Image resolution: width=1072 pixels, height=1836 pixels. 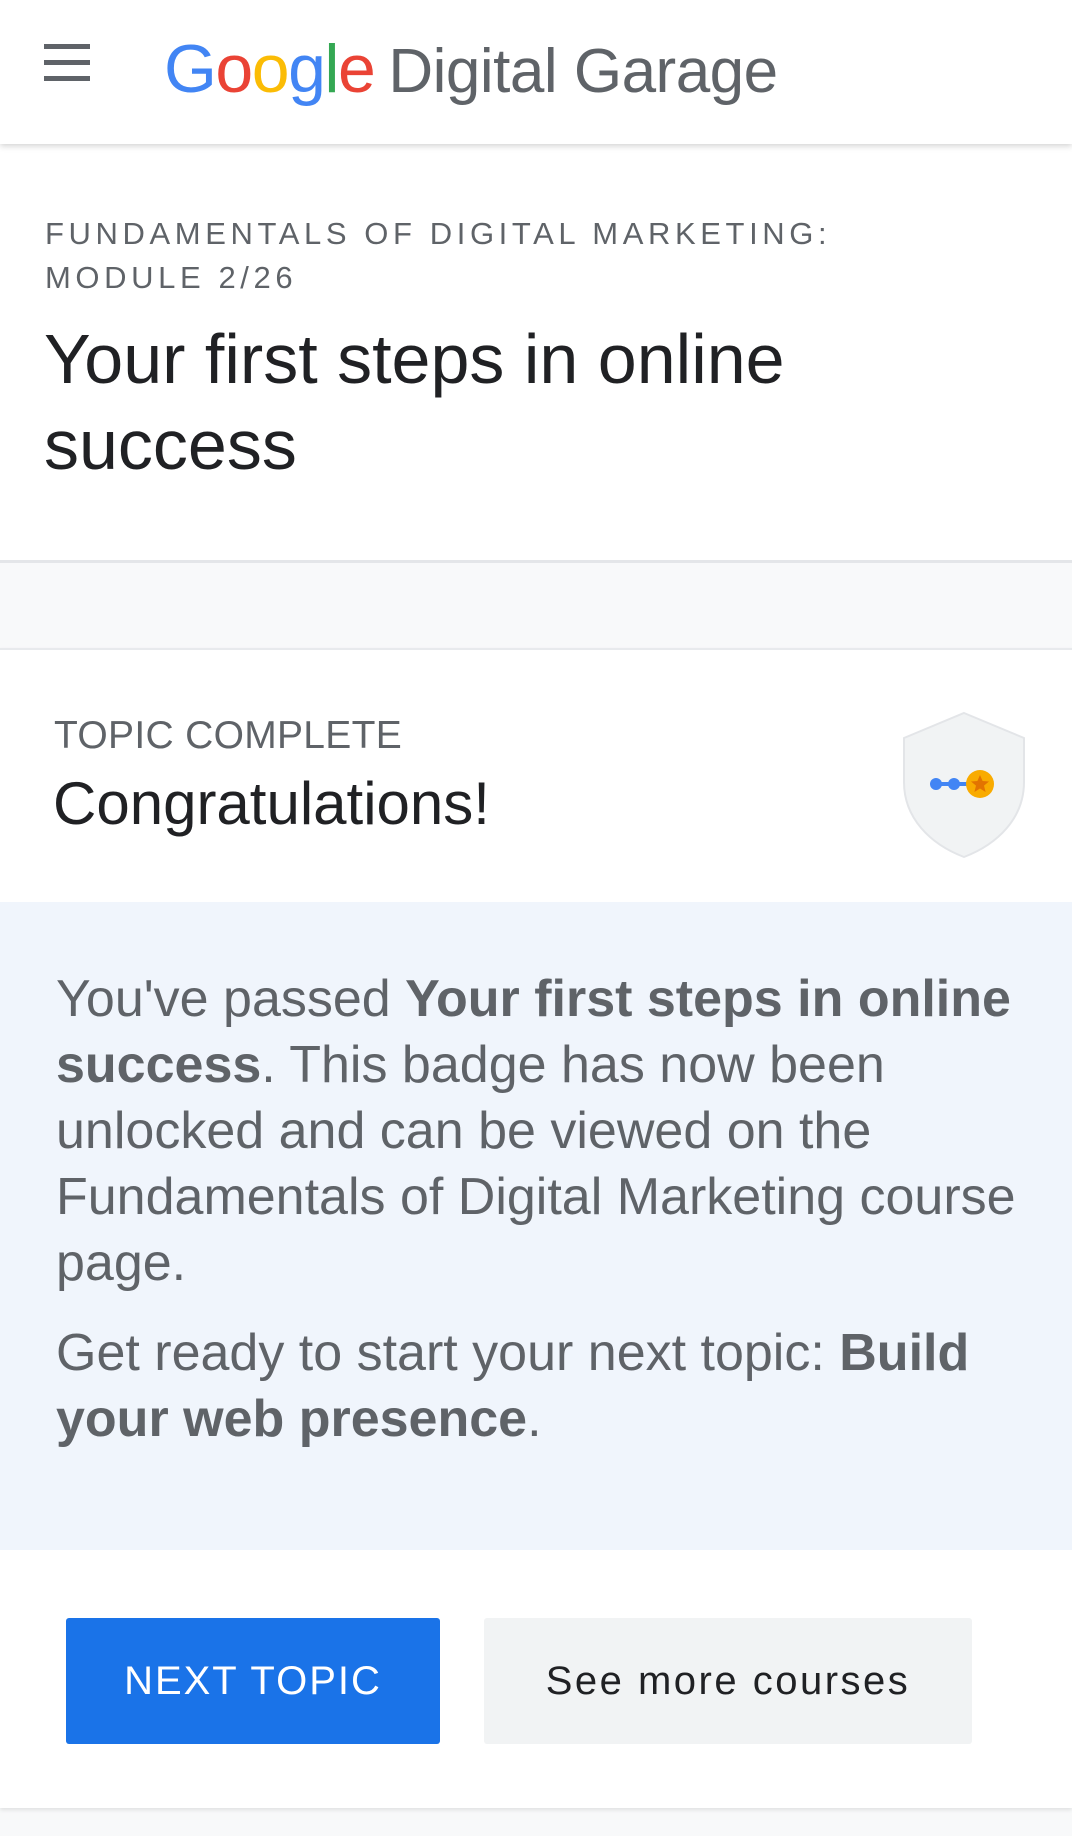 What do you see at coordinates (583, 71) in the screenshot?
I see `logo-product-name: Digital Garage` at bounding box center [583, 71].